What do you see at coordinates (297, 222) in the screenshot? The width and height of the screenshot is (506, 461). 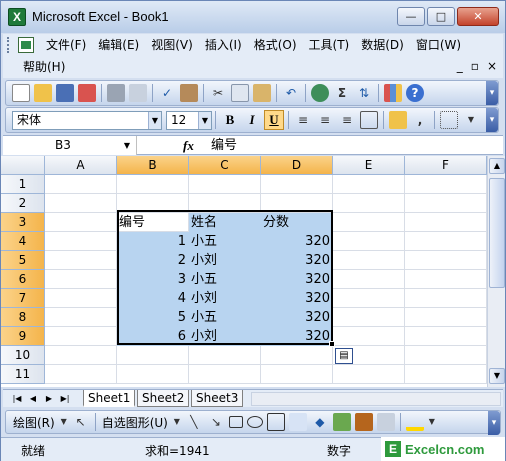 I see `table-header-cell: 分数` at bounding box center [297, 222].